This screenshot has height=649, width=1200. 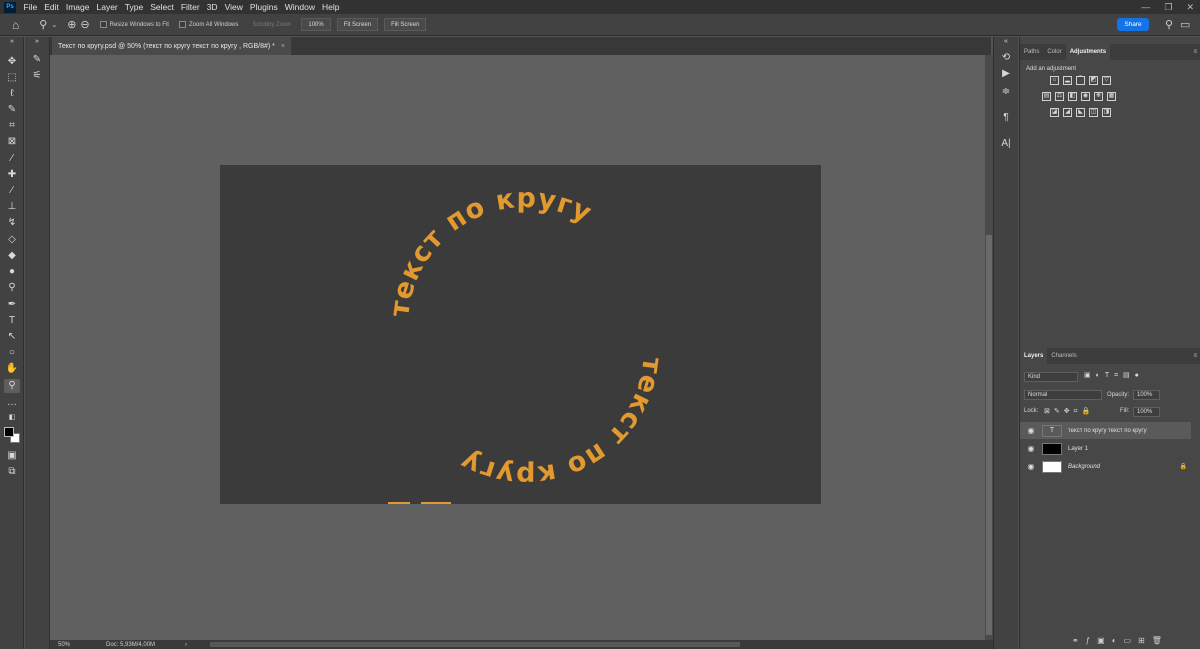 I want to click on actions-icon: ▶, so click(x=1006, y=74).